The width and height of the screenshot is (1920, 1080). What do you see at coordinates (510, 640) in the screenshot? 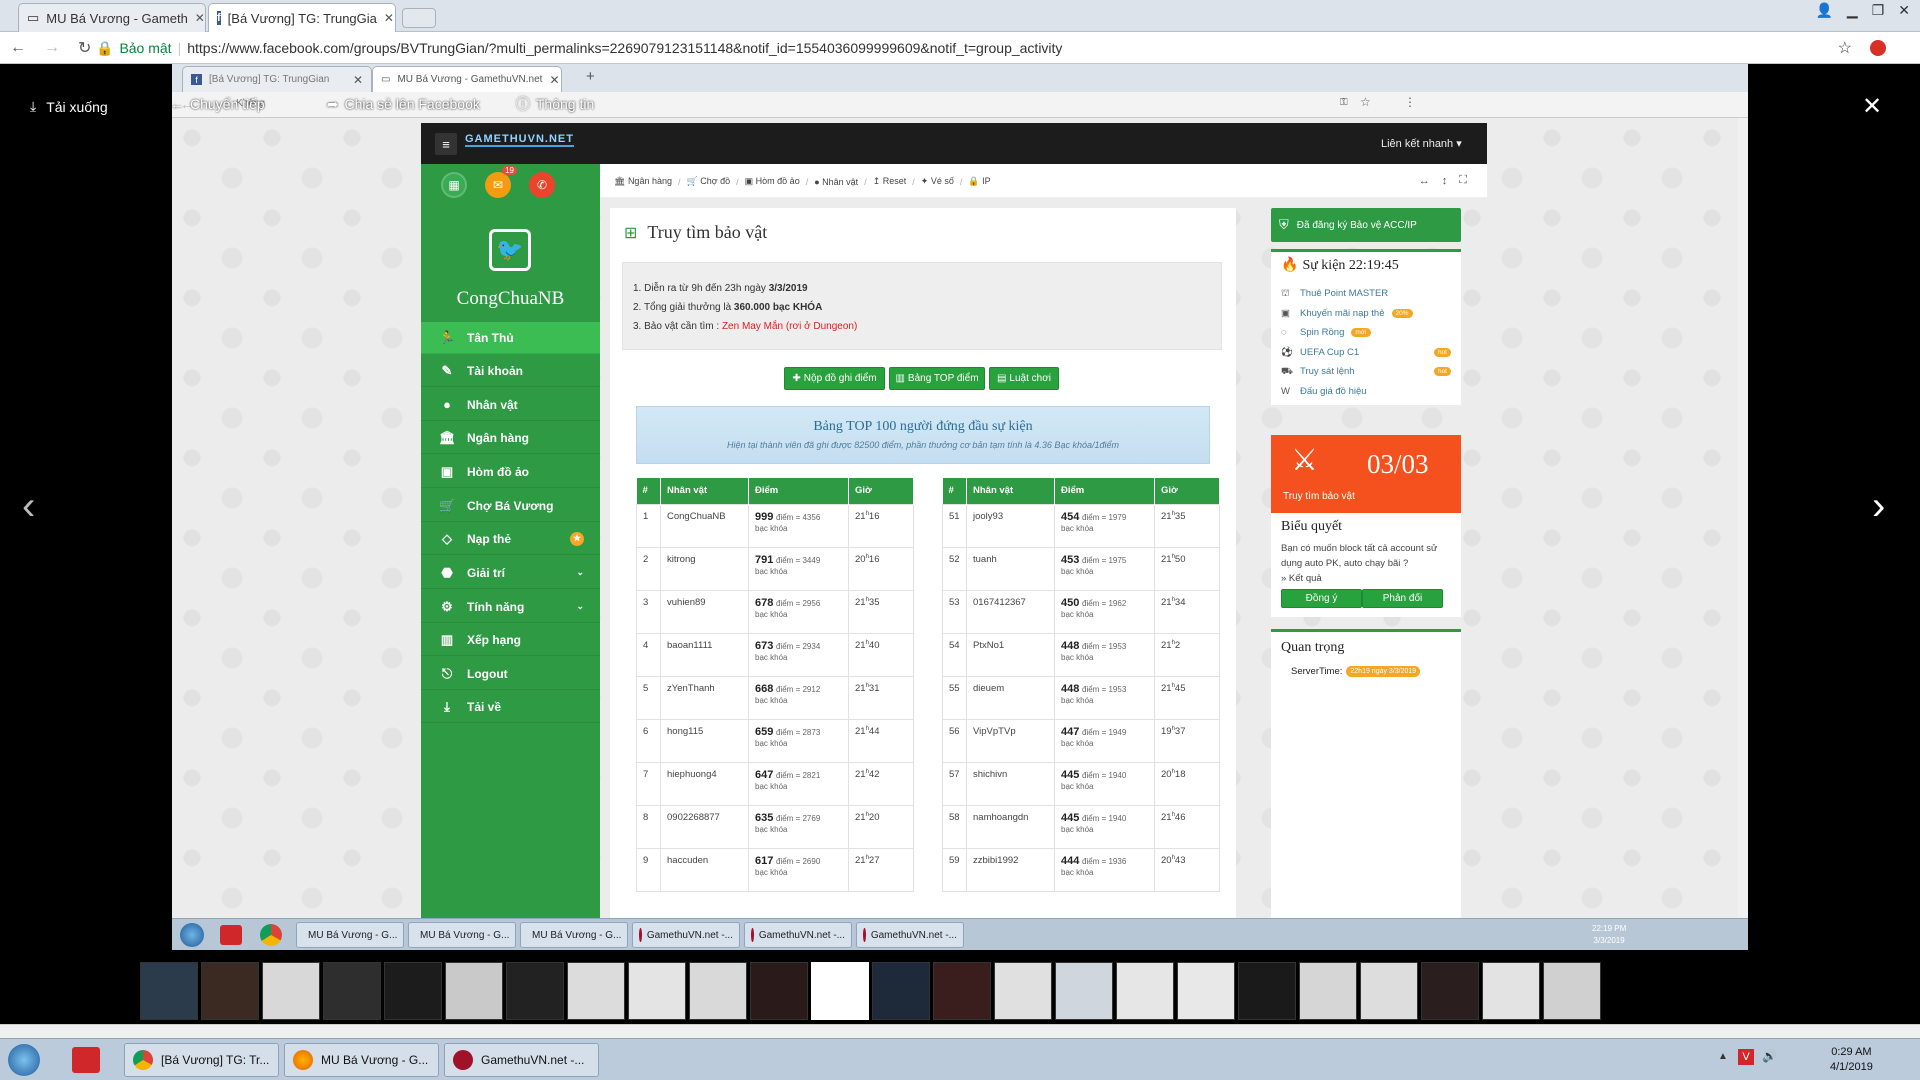
I see `menu-item-xep-hang: ▥ Xếp hạng` at bounding box center [510, 640].